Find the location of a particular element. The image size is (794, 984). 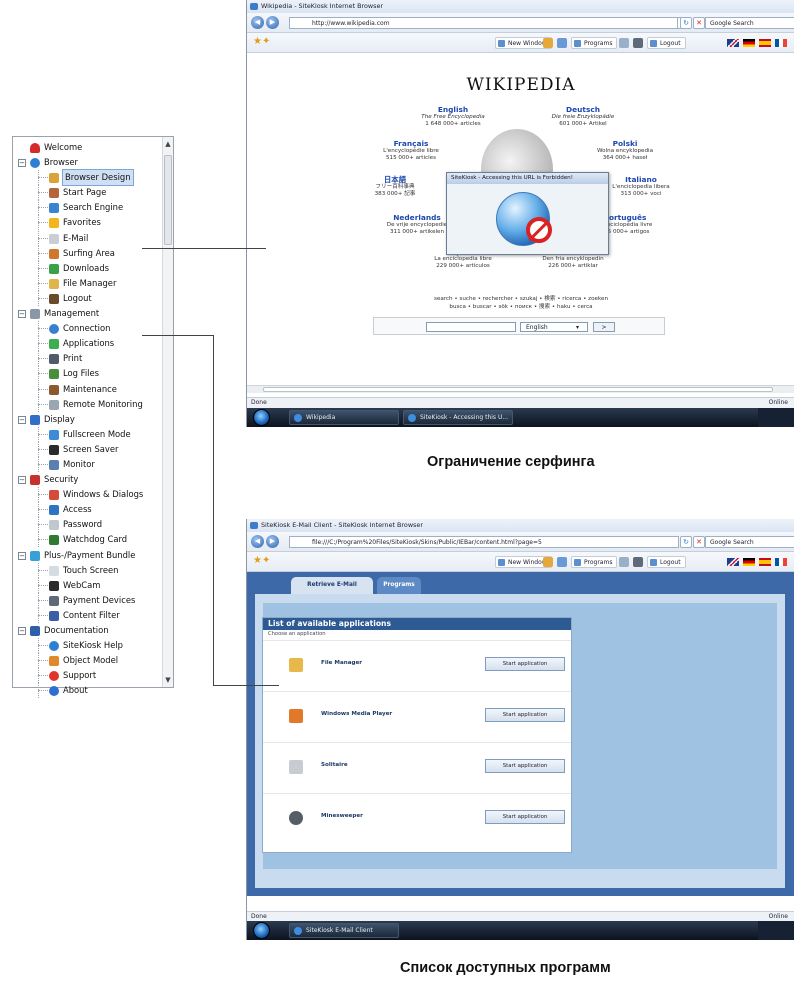

stop-button: ✕ is located at coordinates (699, 542).